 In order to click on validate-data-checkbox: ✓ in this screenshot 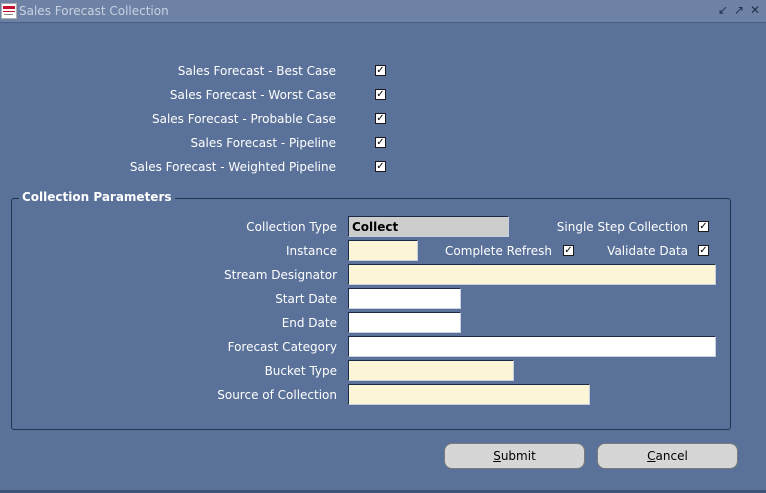, I will do `click(703, 250)`.